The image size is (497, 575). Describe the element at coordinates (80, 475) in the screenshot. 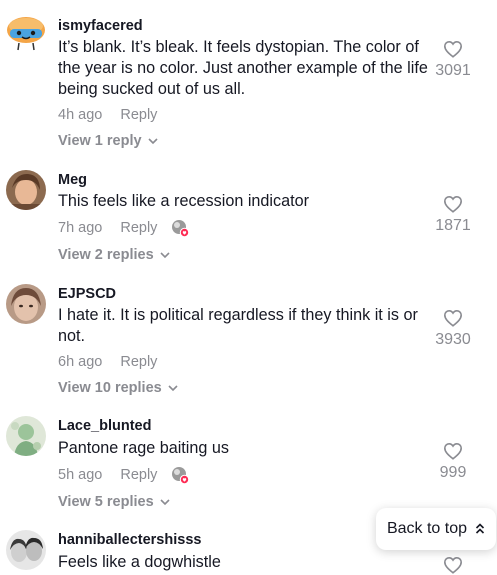

I see `timestamp: 5h ago` at that location.